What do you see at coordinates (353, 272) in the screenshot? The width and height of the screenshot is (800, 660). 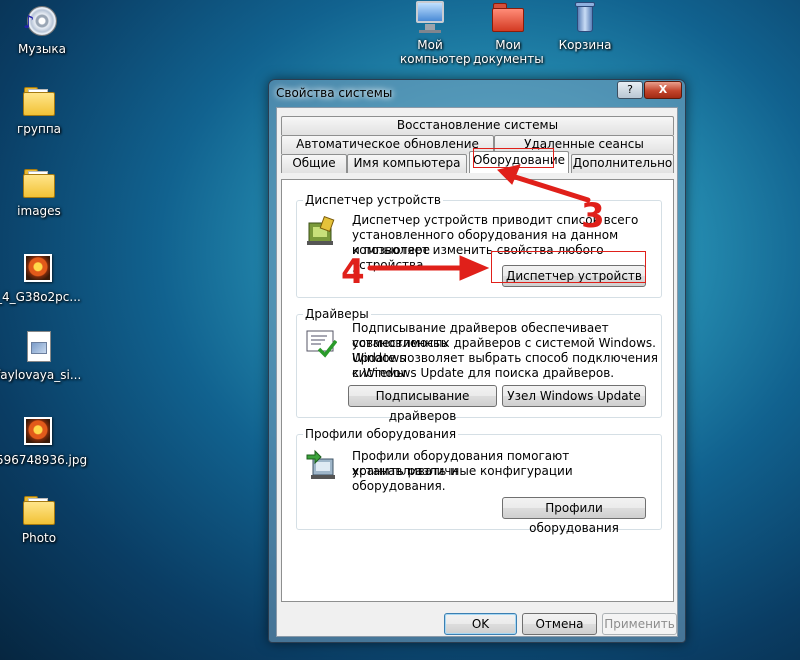 I see `annotation-number-4: 4` at bounding box center [353, 272].